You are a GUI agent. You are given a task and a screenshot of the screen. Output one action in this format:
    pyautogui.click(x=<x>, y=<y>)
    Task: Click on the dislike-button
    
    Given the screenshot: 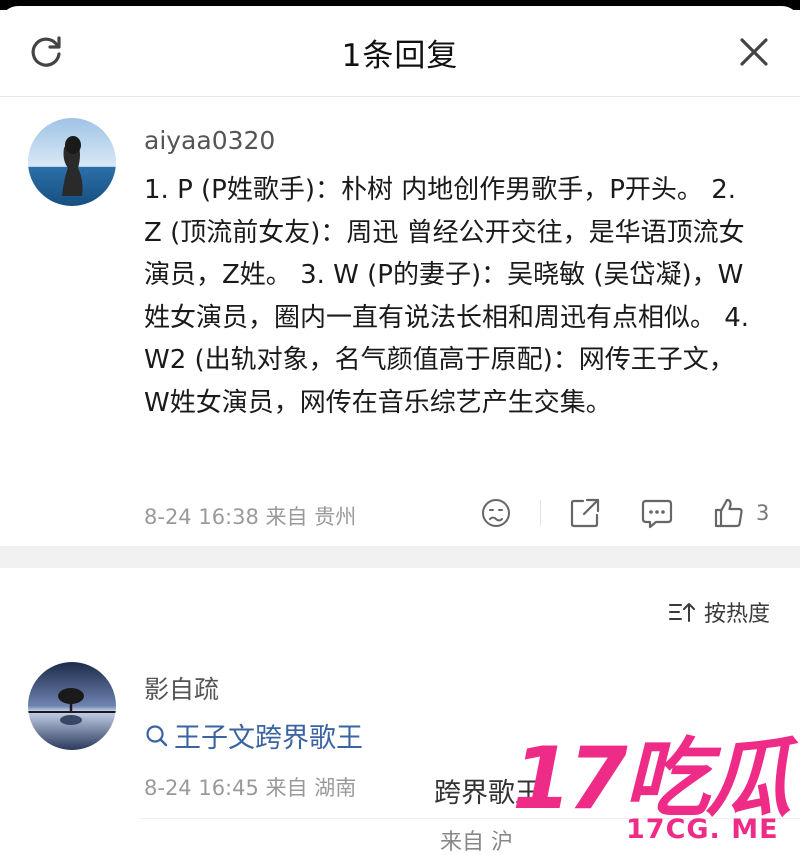 What is the action you would take?
    pyautogui.click(x=496, y=513)
    